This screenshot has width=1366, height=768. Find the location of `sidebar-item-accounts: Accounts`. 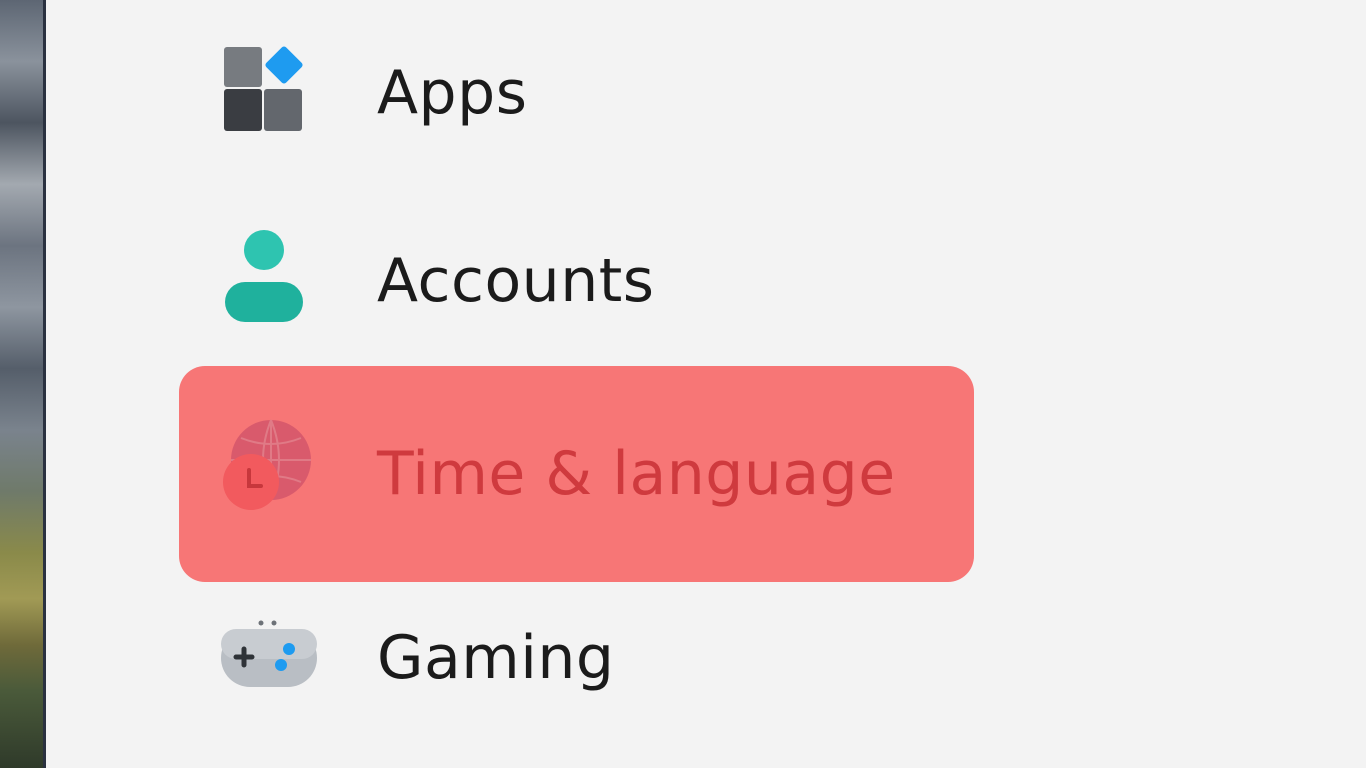

sidebar-item-accounts: Accounts is located at coordinates (576, 281).